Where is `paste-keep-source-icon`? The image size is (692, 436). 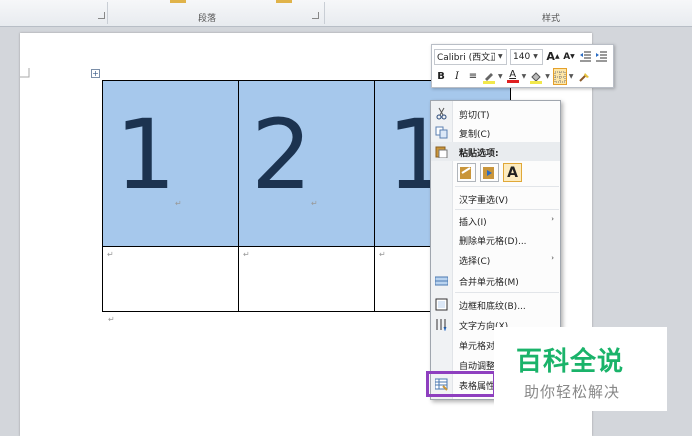 paste-keep-source-icon is located at coordinates (465, 173).